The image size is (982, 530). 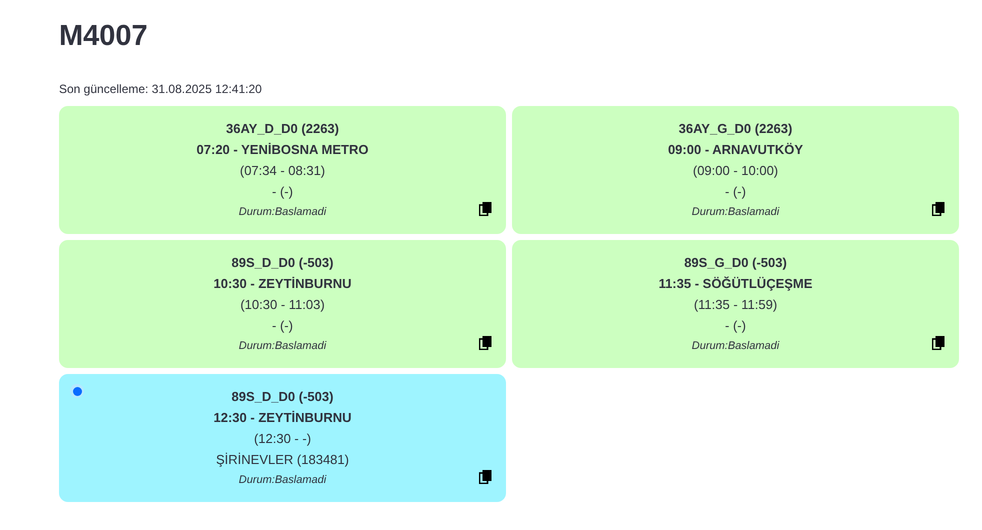 What do you see at coordinates (282, 460) in the screenshot?
I see `trip-location: ŞİRİNEVLER (183481)` at bounding box center [282, 460].